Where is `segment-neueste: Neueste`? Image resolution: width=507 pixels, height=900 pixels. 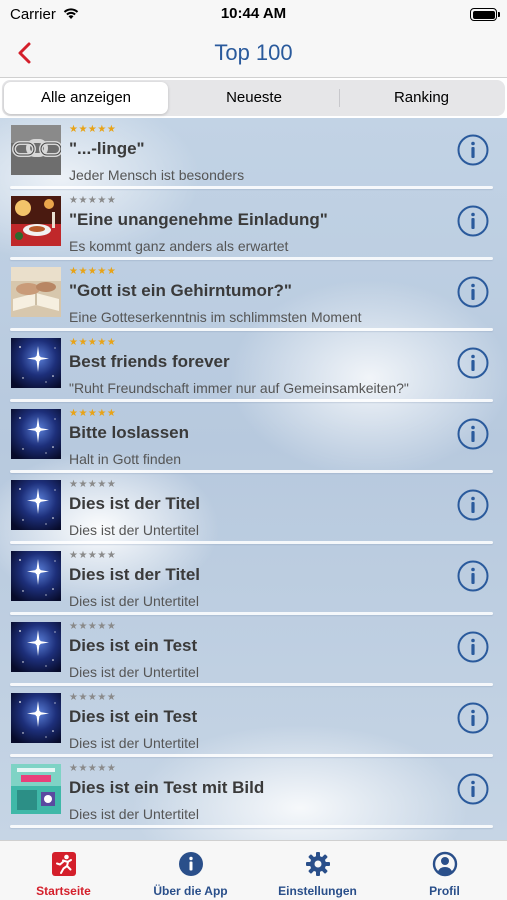
segment-neueste: Neueste is located at coordinates (254, 98).